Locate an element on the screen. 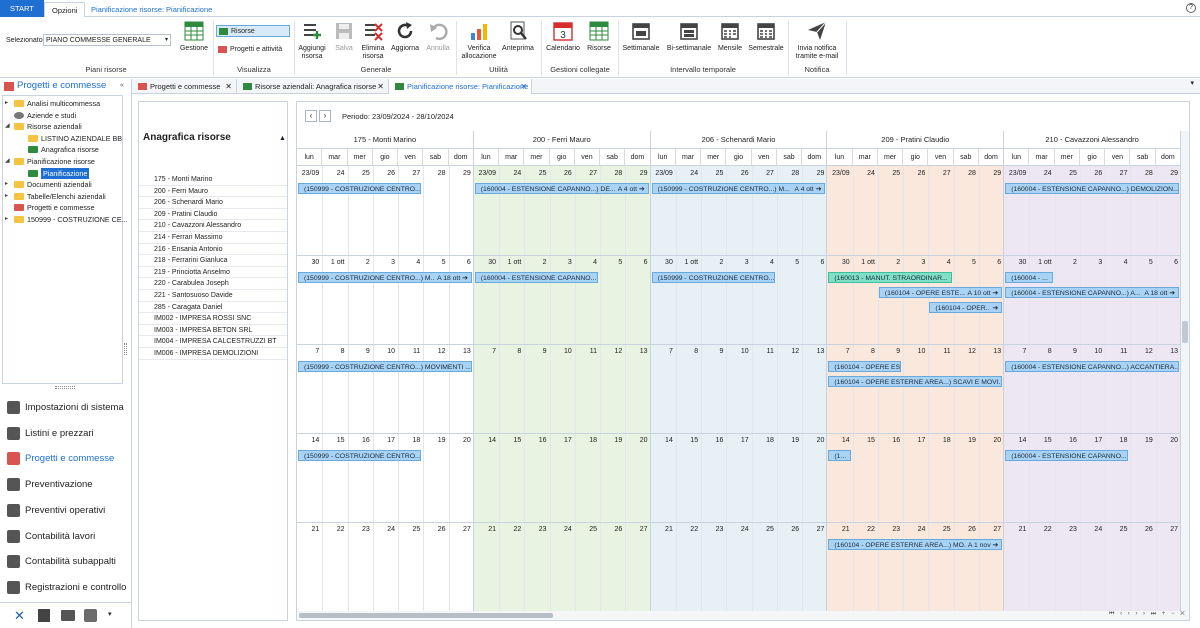 The width and height of the screenshot is (1200, 628). doc-tab: Progetti e commesse ✕ is located at coordinates (184, 86).